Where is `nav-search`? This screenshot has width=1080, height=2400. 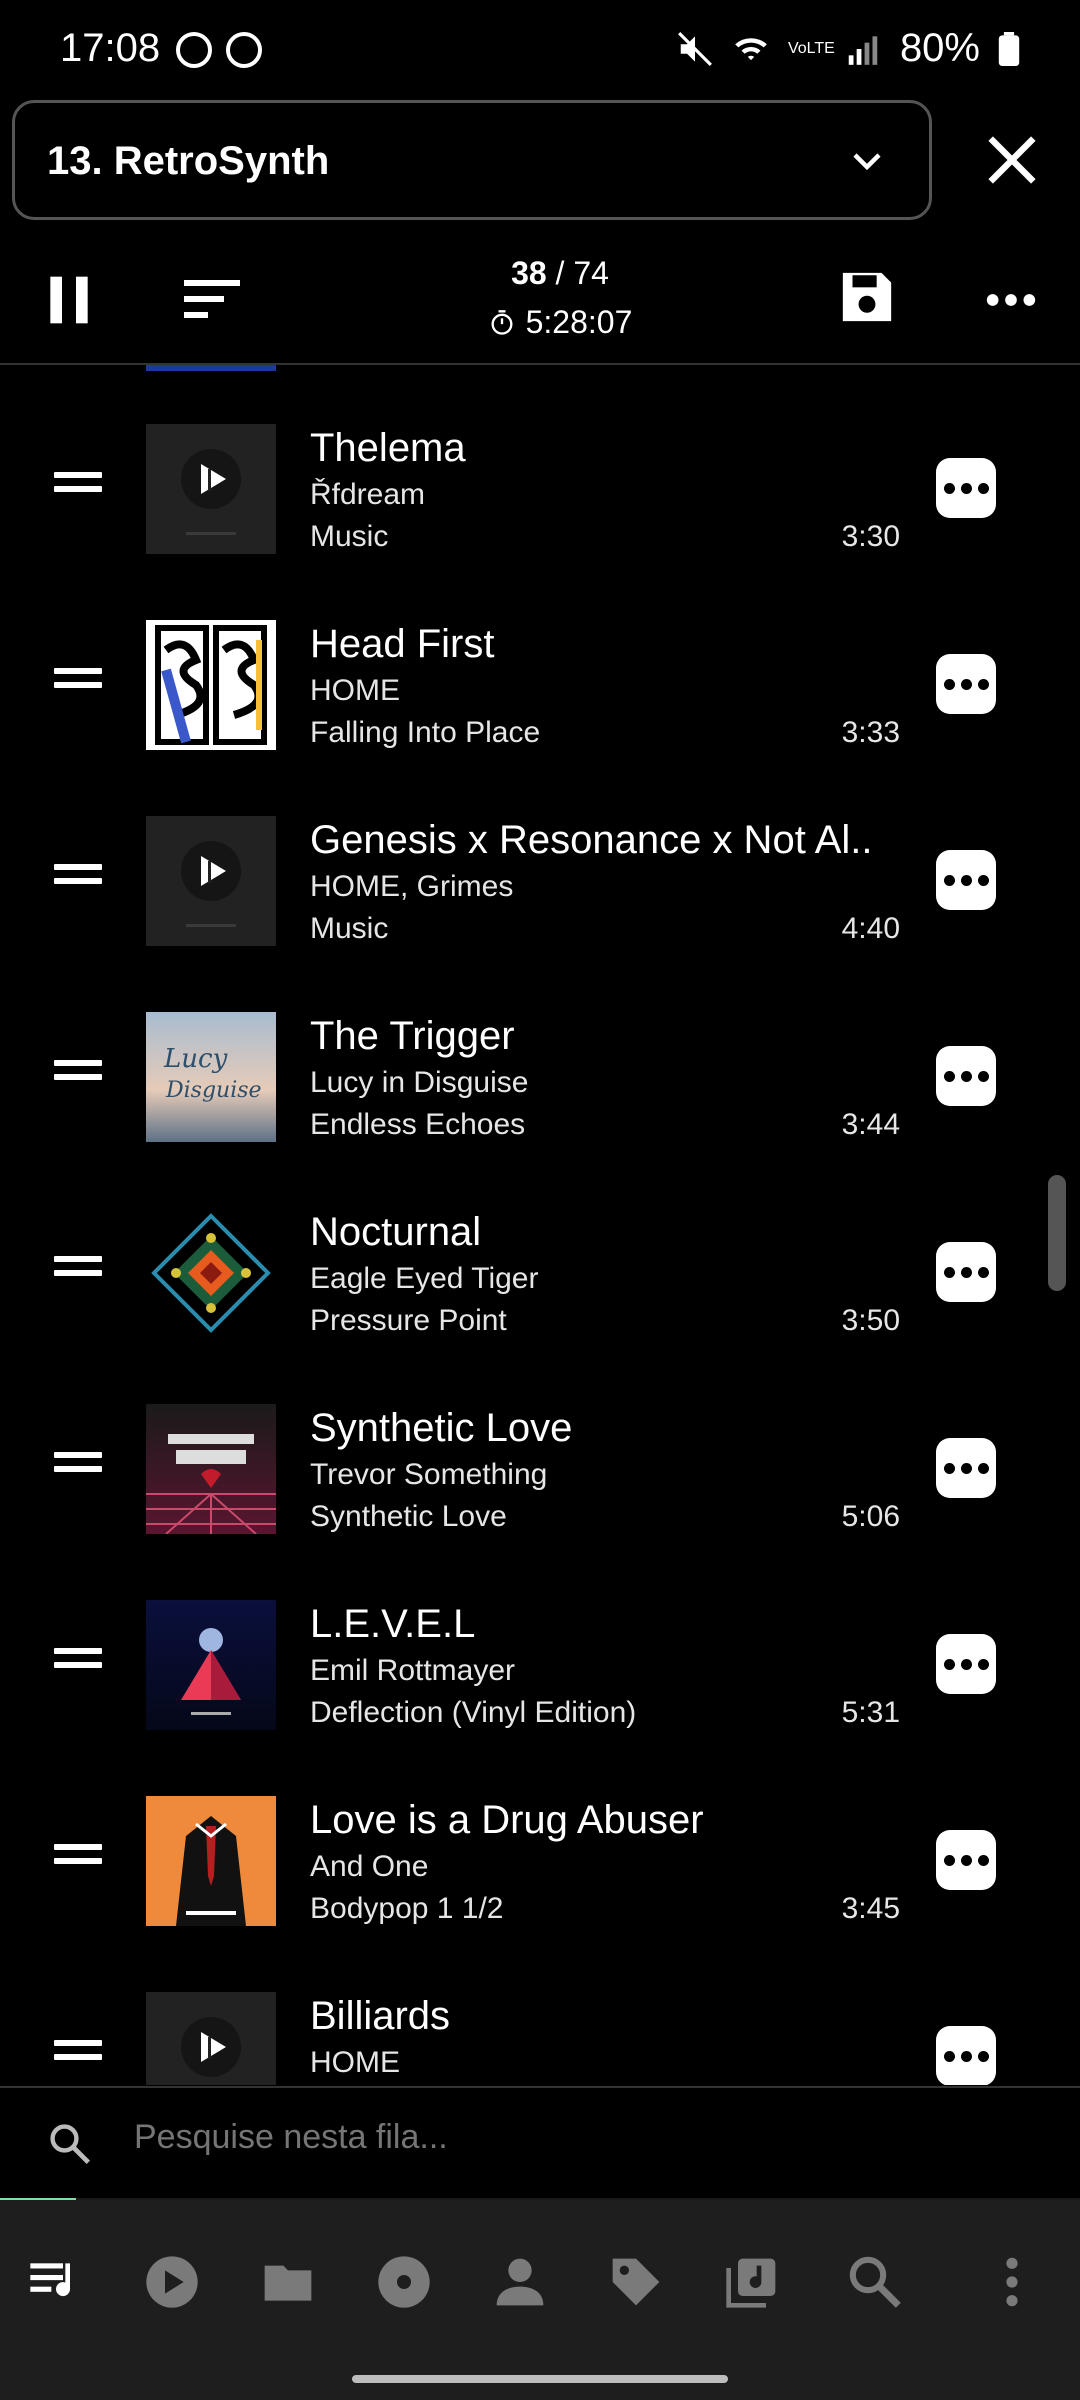 nav-search is located at coordinates (875, 2282).